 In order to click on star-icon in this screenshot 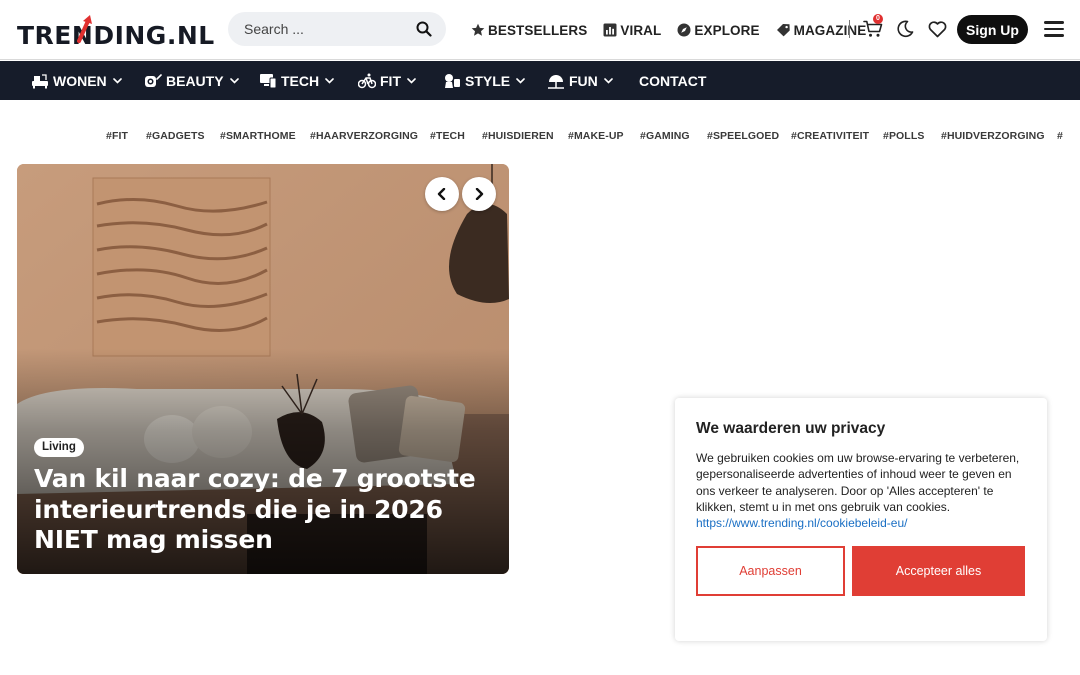, I will do `click(478, 29)`.